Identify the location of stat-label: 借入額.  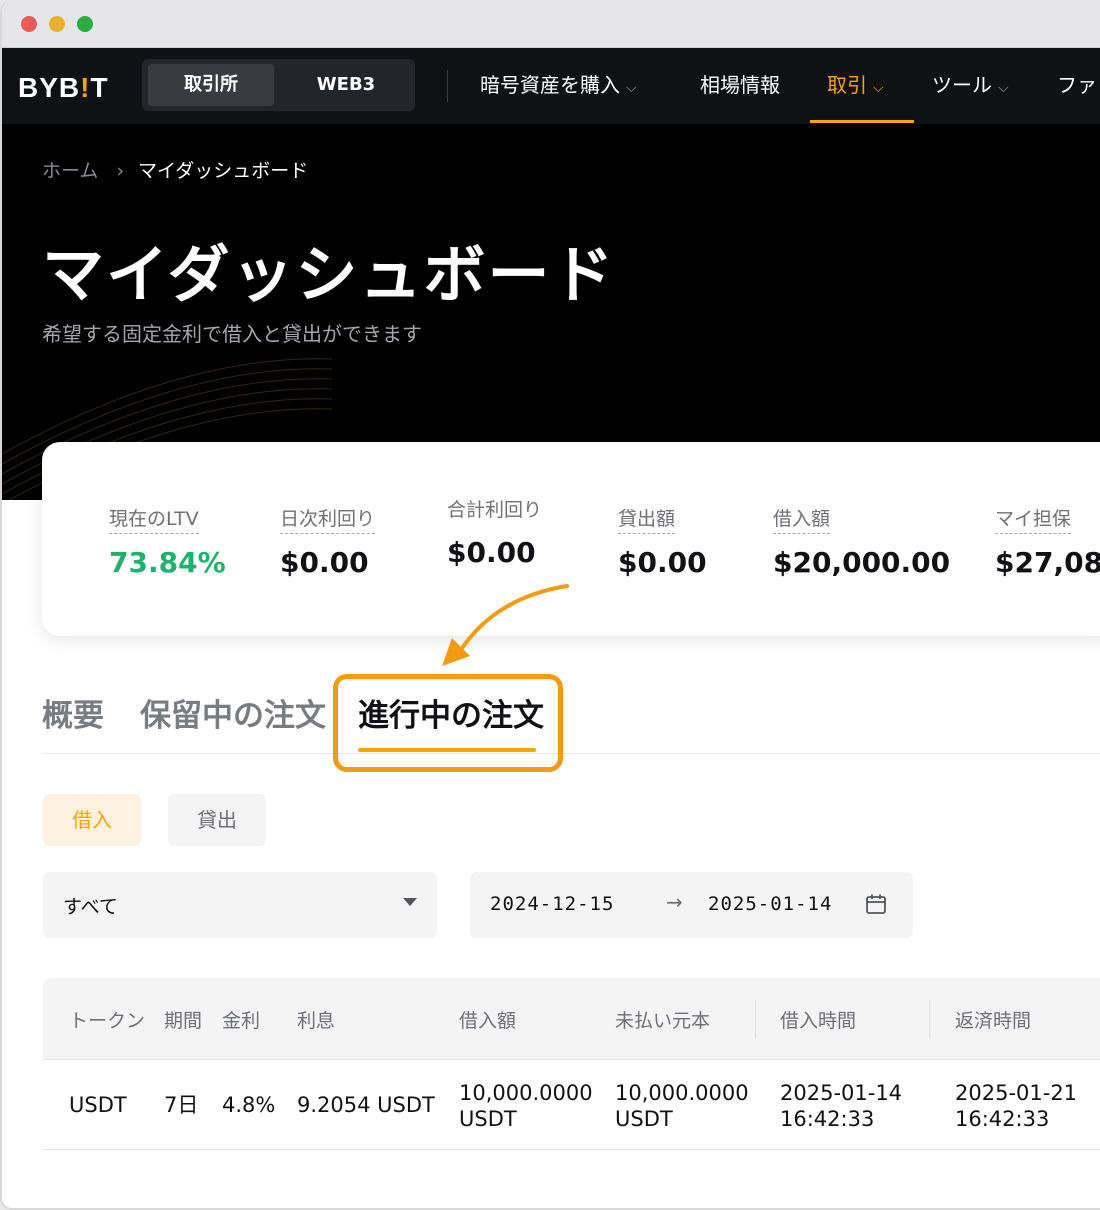
(802, 519).